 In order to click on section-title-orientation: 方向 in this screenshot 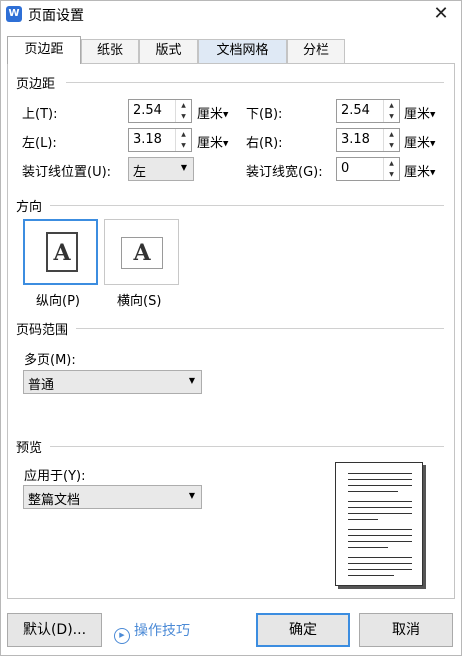, I will do `click(29, 207)`.